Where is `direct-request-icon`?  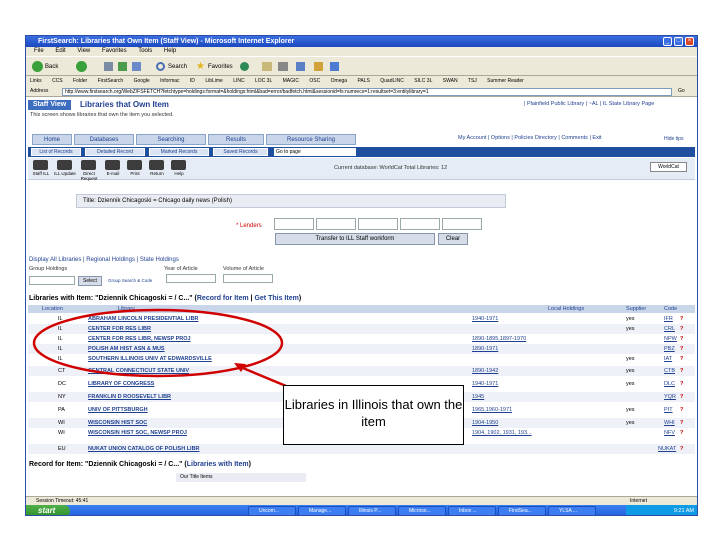 direct-request-icon is located at coordinates (88, 165).